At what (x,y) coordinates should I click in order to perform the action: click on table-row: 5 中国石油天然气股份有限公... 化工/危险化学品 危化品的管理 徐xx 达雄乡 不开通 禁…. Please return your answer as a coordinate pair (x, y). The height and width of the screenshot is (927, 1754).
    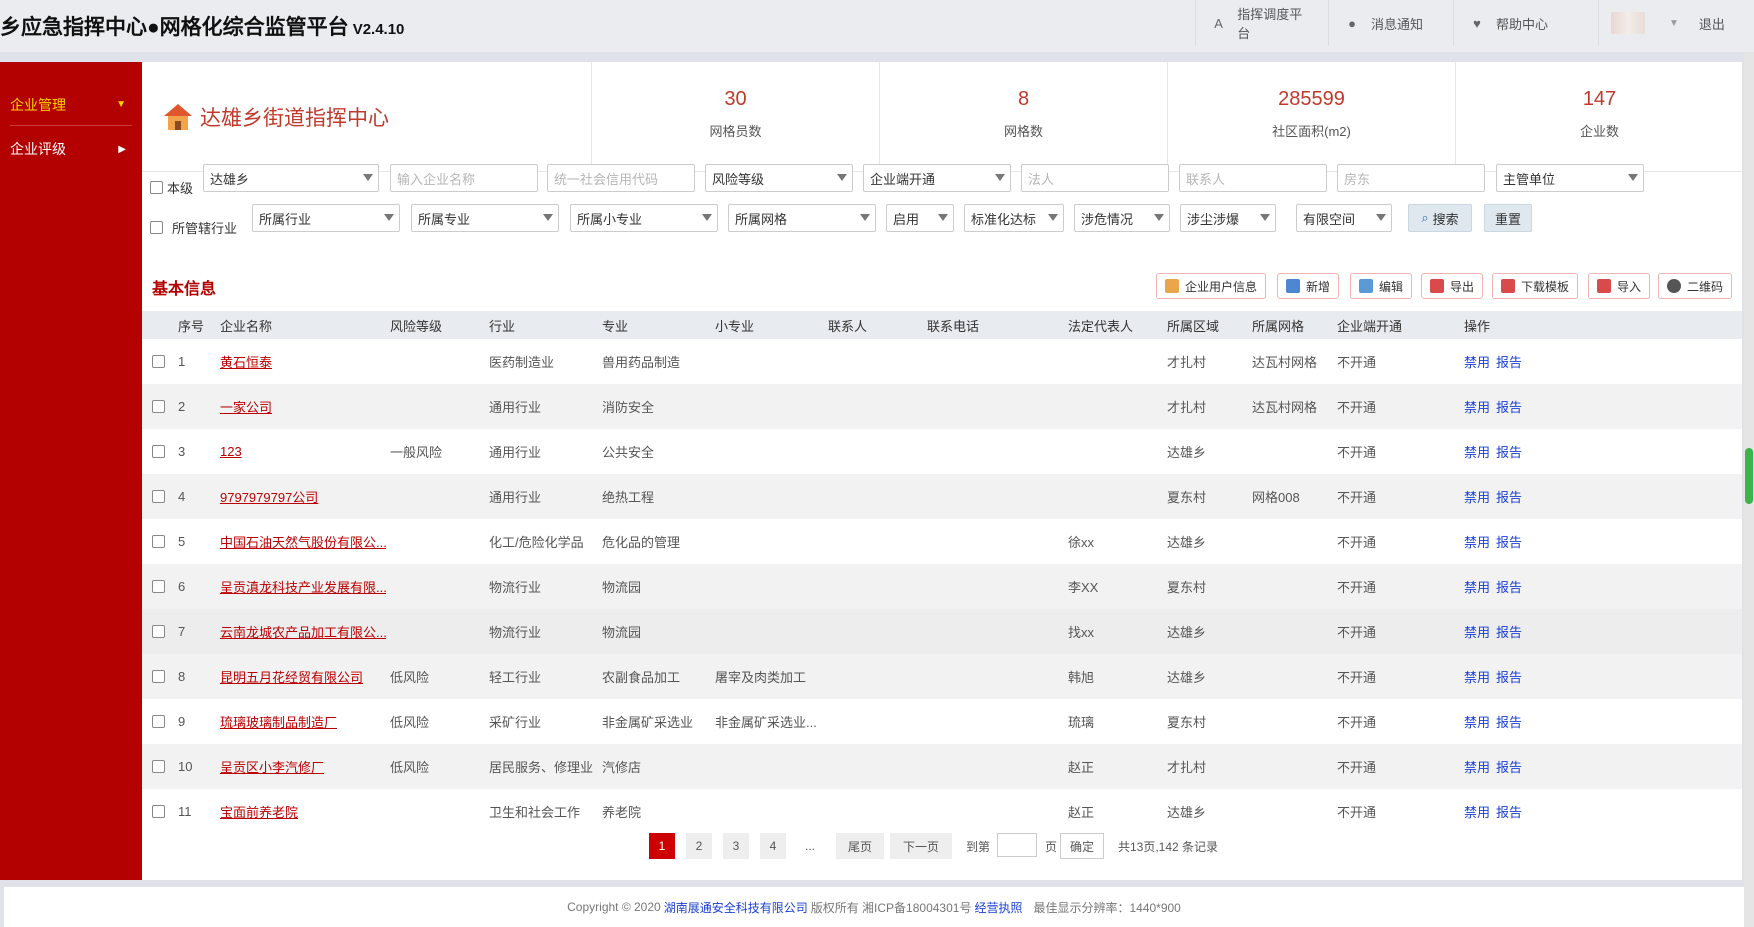
    Looking at the image, I should click on (942, 541).